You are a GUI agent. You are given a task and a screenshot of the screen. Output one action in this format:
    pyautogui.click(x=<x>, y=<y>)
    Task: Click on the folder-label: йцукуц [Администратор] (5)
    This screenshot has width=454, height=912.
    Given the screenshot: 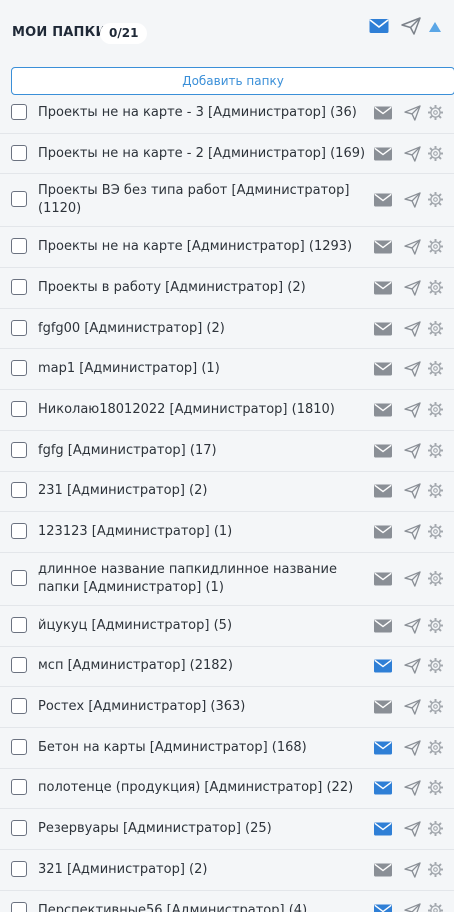 What is the action you would take?
    pyautogui.click(x=197, y=626)
    